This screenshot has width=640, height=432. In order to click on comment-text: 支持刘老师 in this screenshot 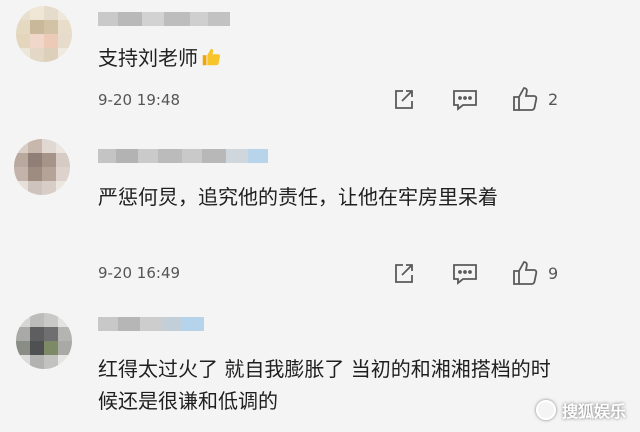, I will do `click(348, 58)`.